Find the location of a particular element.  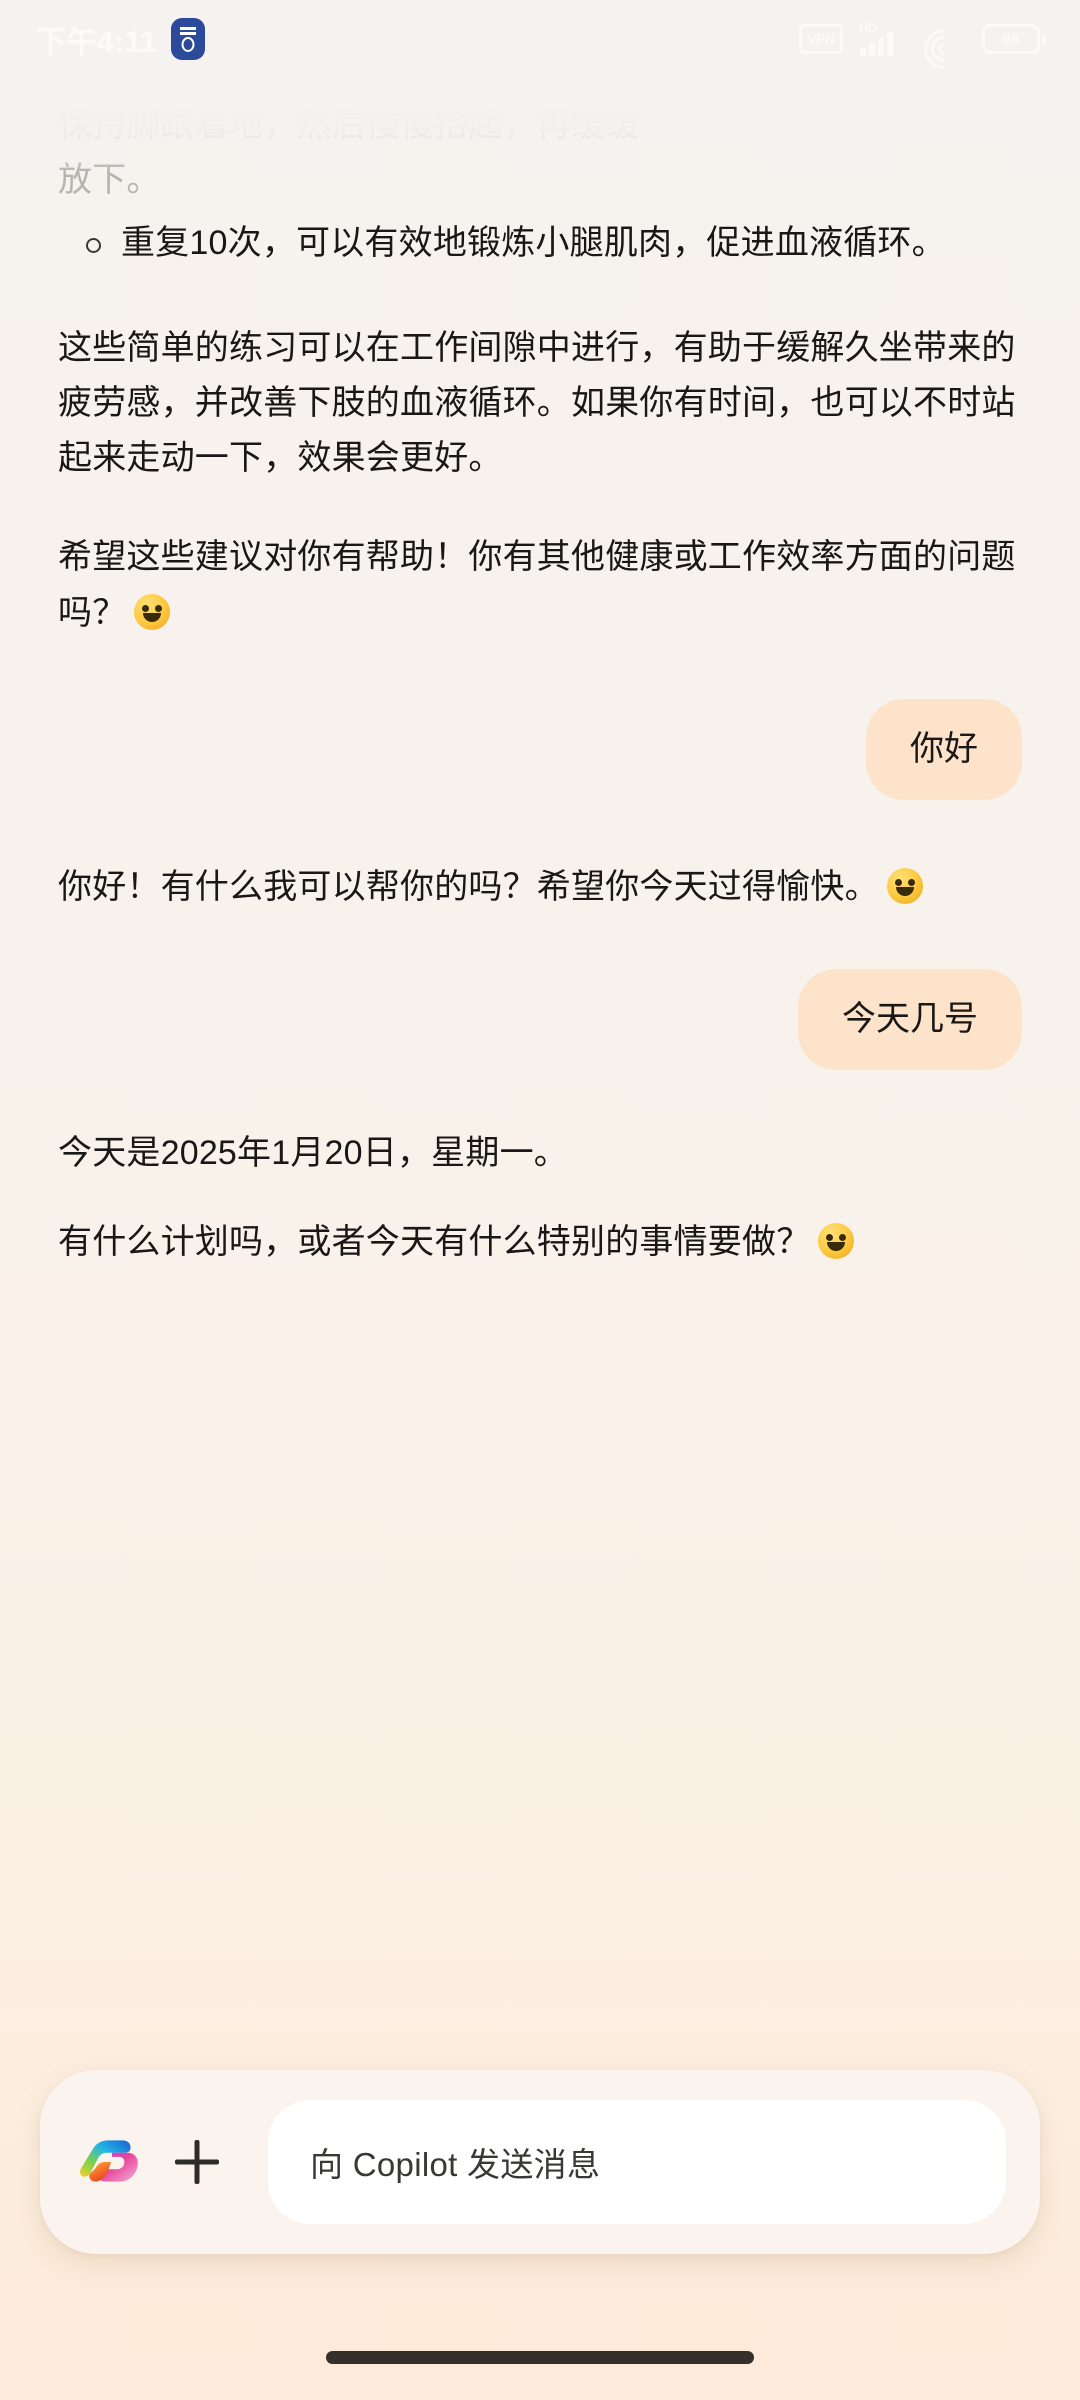

list-item-text: 重复10次，可以有效地锻炼小腿肌肉，促进血液循环。 is located at coordinates (533, 243).